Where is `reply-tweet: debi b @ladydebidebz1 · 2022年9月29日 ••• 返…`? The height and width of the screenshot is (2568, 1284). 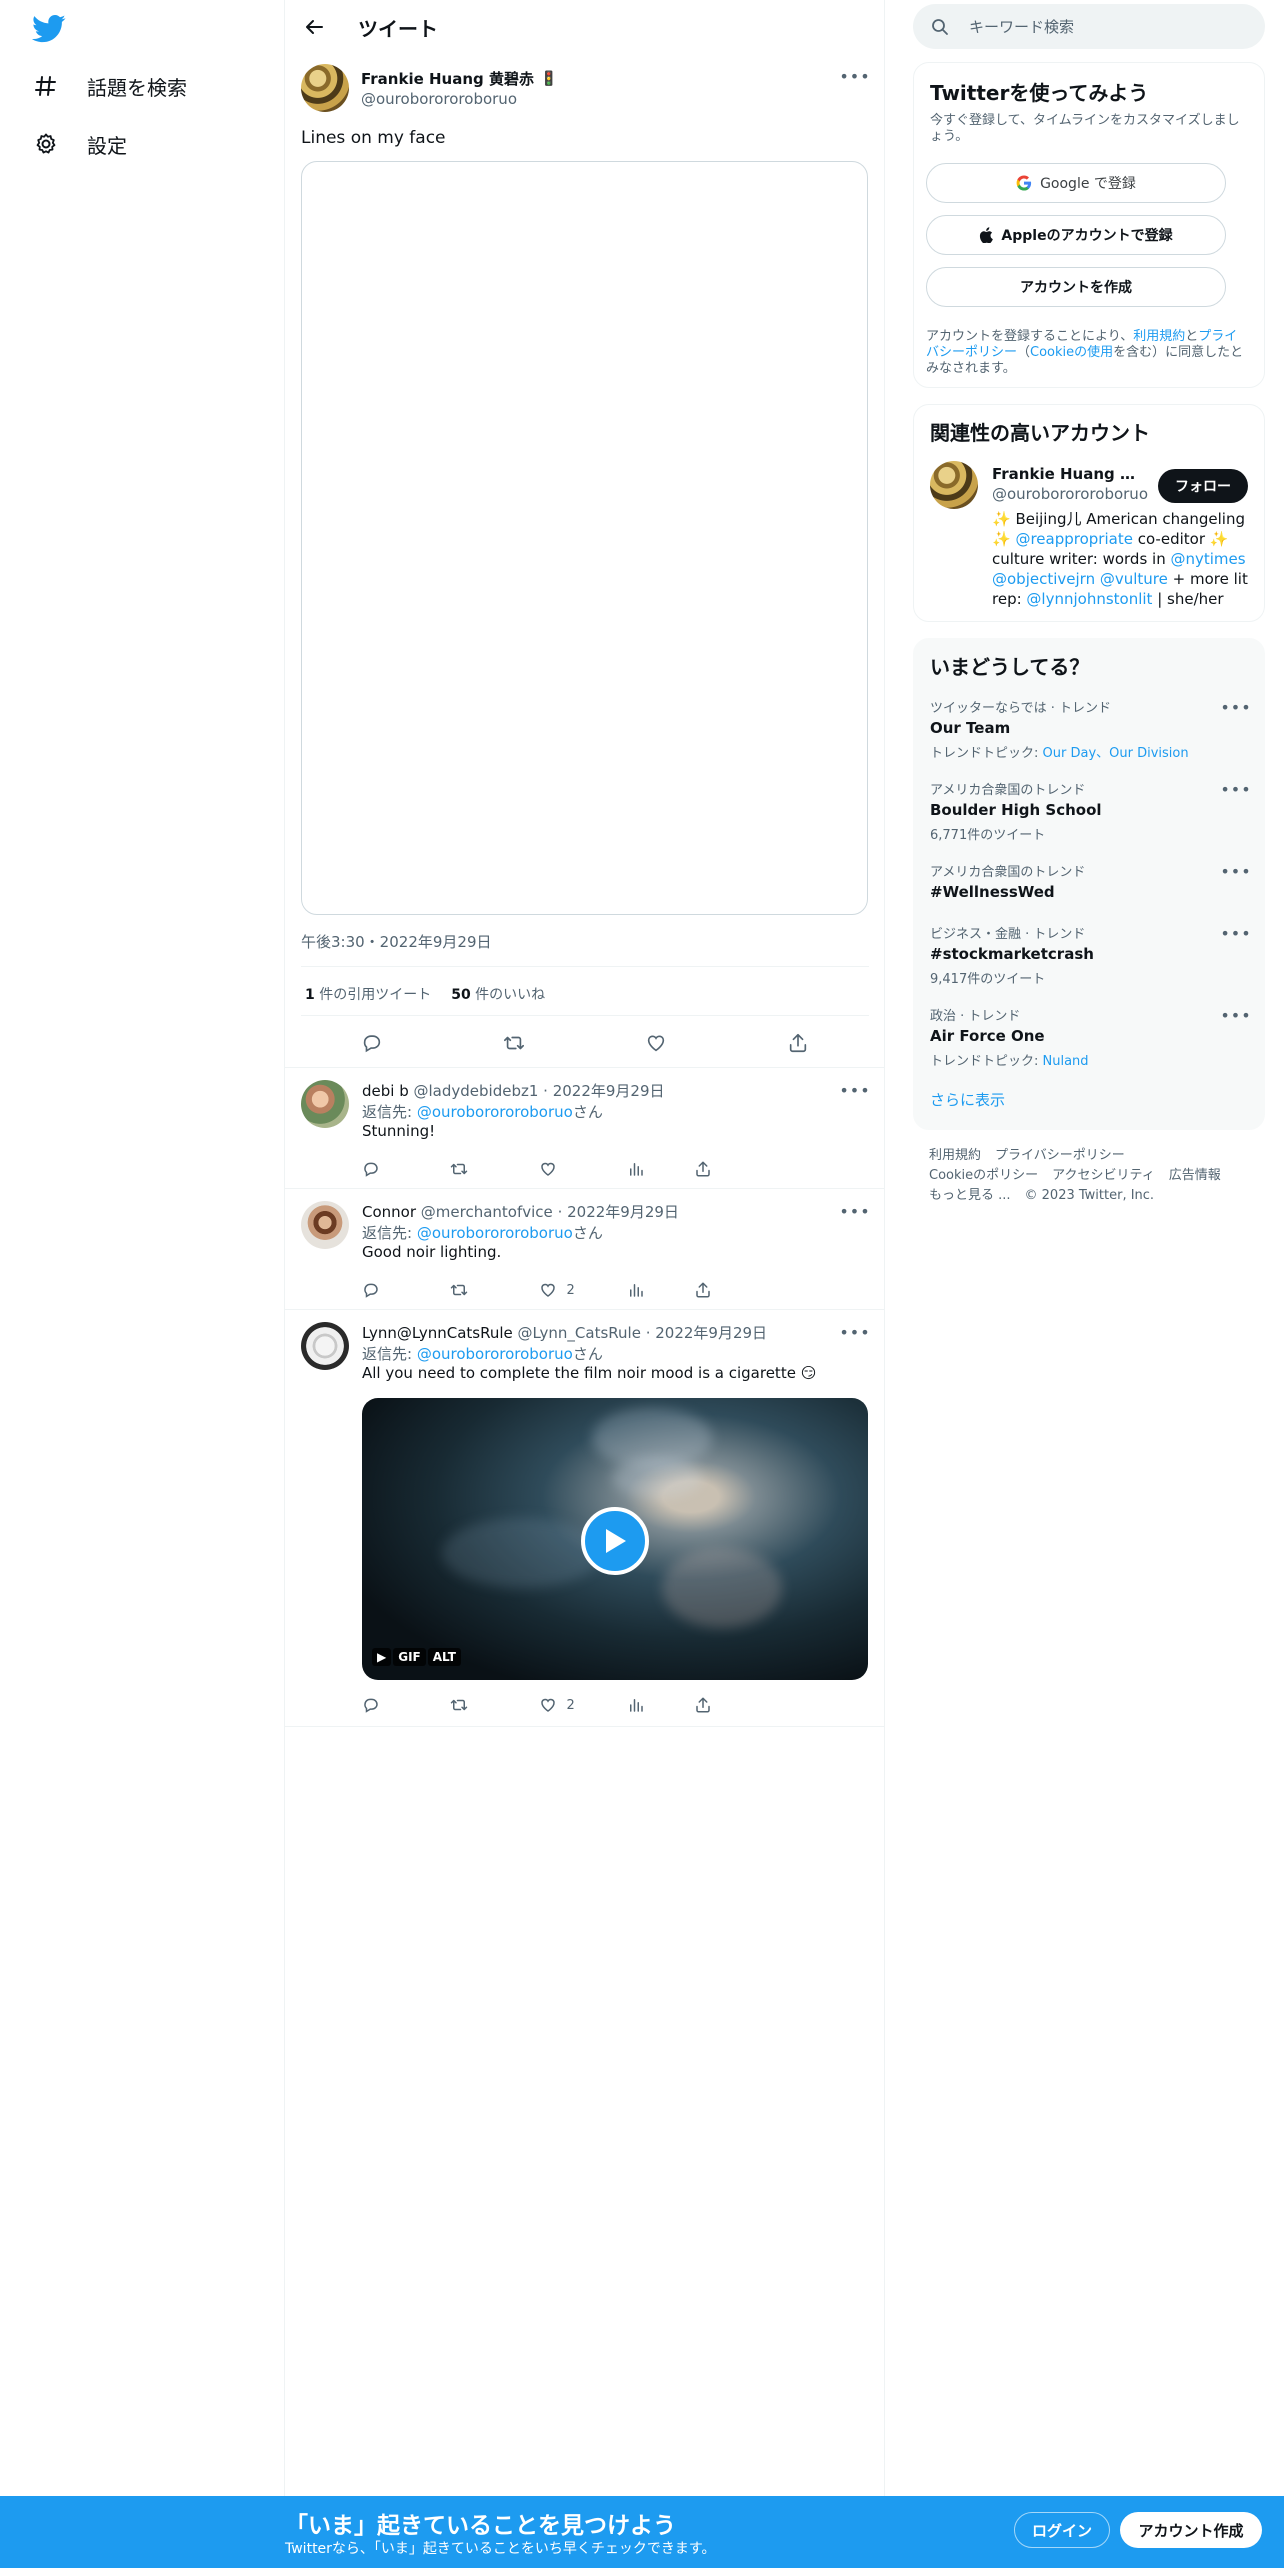 reply-tweet: debi b @ladydebidebz1 · 2022年9月29日 ••• 返… is located at coordinates (585, 1128).